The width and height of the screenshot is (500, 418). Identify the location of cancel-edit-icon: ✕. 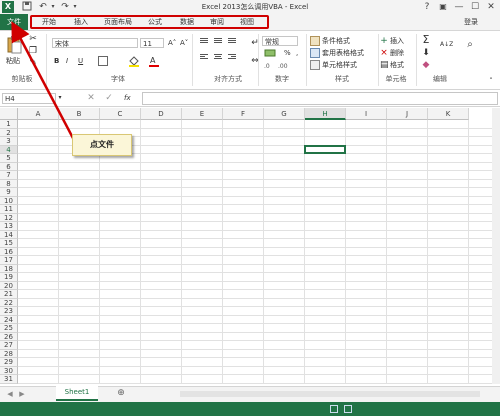
(91, 98).